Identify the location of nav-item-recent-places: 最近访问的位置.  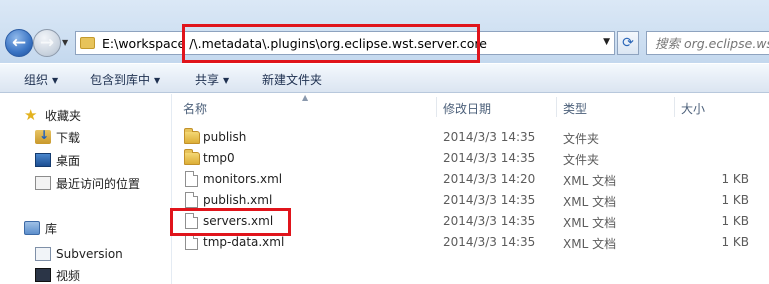
(87, 183).